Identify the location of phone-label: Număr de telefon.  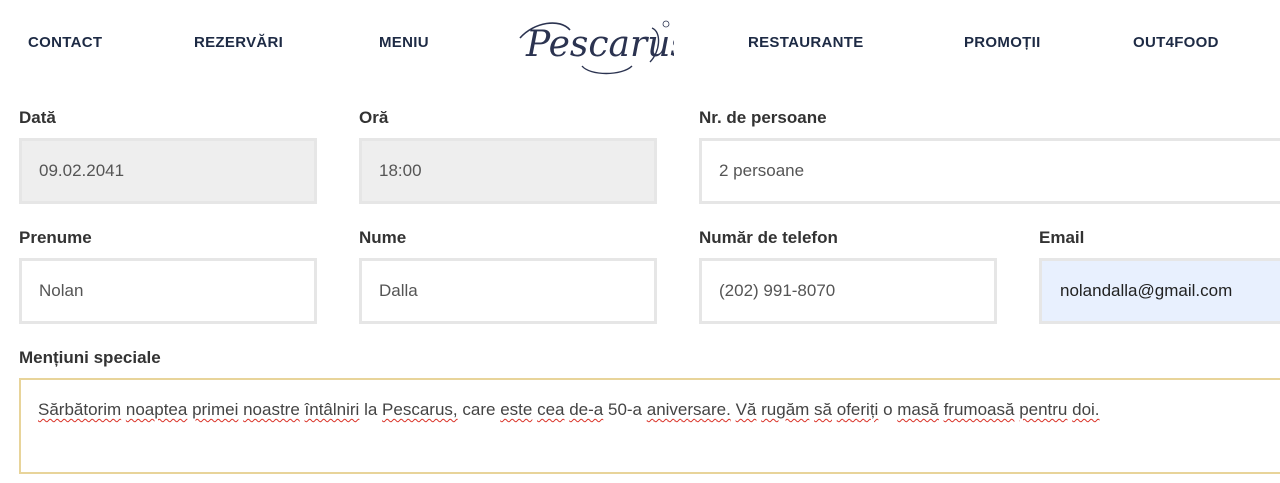
(768, 237).